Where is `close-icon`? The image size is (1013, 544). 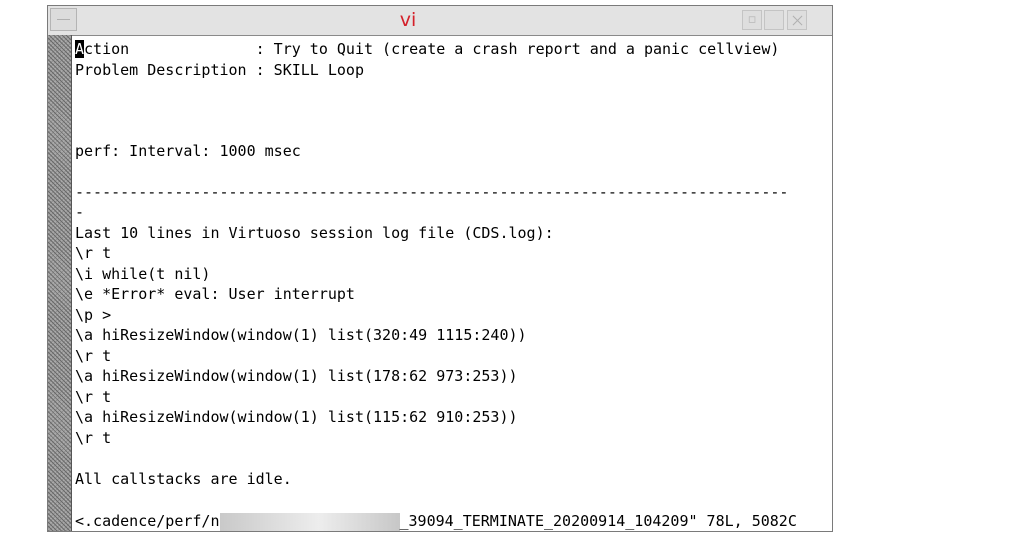 close-icon is located at coordinates (797, 20).